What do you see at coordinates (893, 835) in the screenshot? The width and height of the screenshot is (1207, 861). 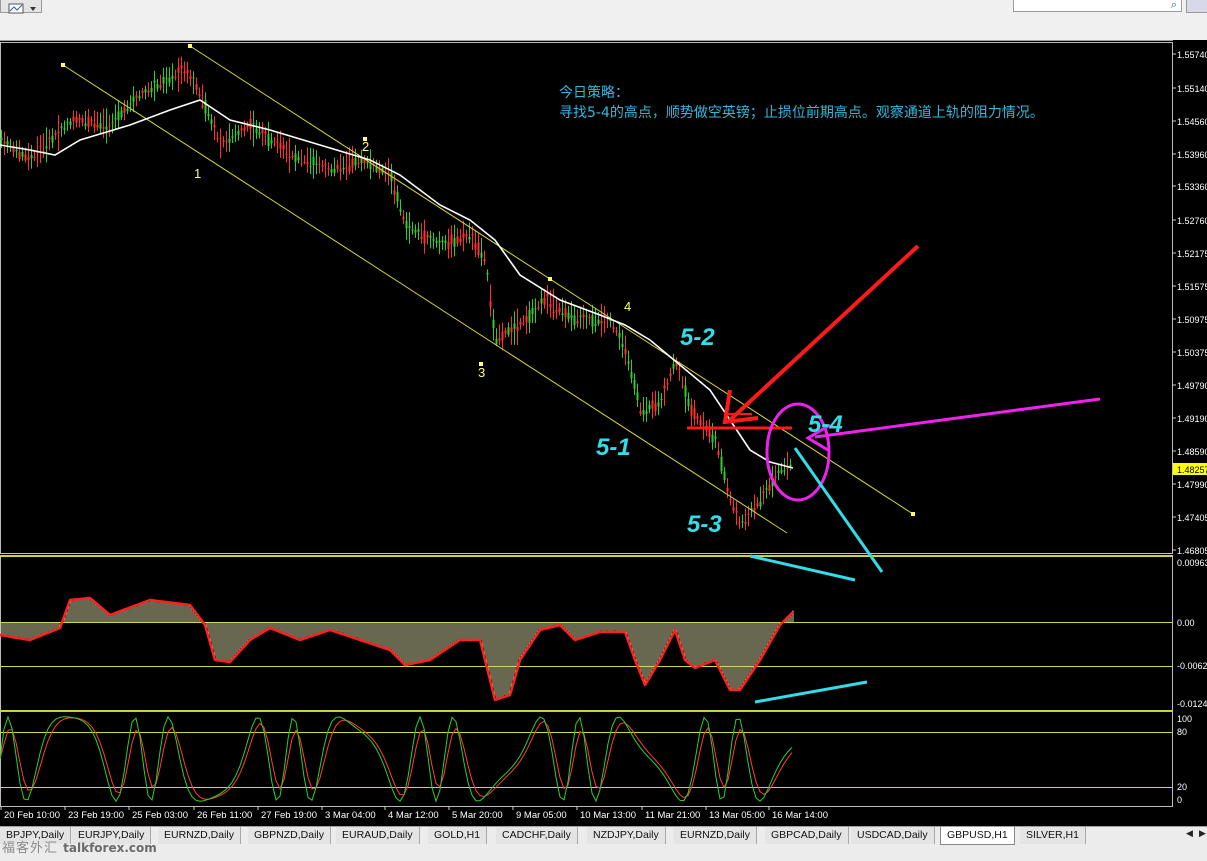 I see `tab-usdcad-daily: USDCAD,Daily` at bounding box center [893, 835].